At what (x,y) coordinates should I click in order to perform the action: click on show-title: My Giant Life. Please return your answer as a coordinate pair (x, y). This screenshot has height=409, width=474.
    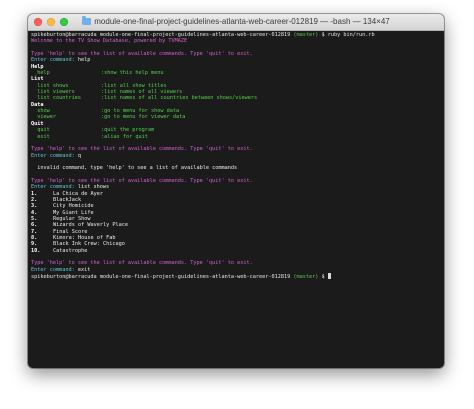
    Looking at the image, I should click on (73, 212).